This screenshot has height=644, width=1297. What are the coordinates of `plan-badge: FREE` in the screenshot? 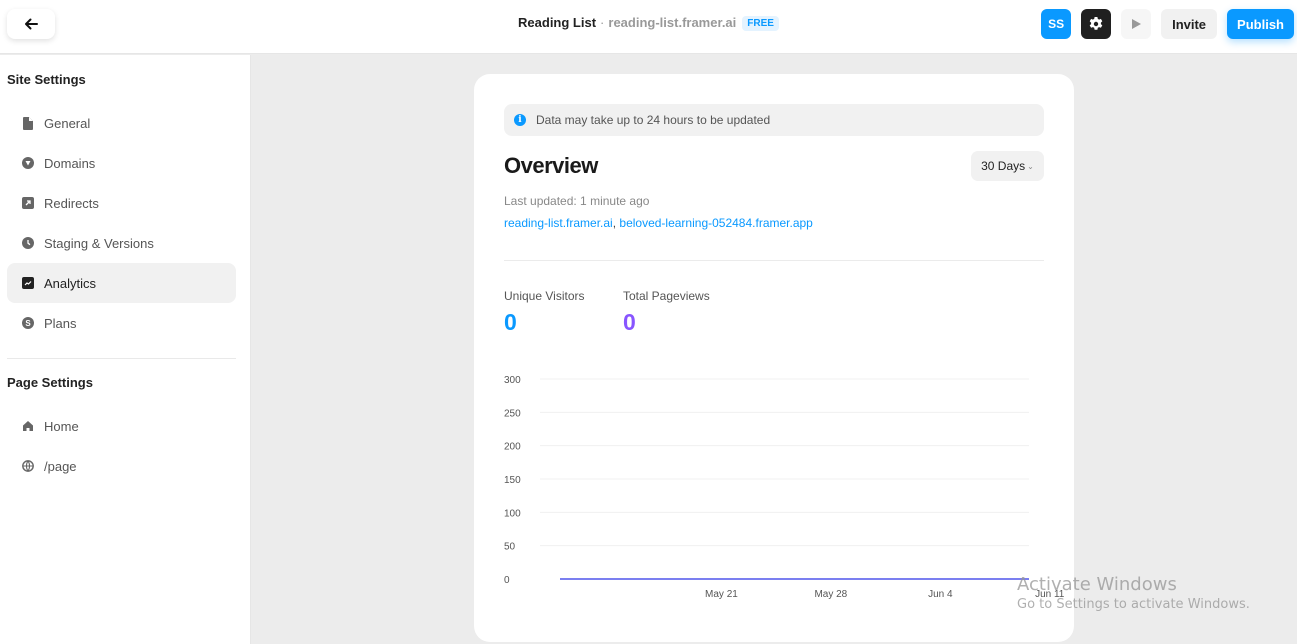 It's located at (760, 23).